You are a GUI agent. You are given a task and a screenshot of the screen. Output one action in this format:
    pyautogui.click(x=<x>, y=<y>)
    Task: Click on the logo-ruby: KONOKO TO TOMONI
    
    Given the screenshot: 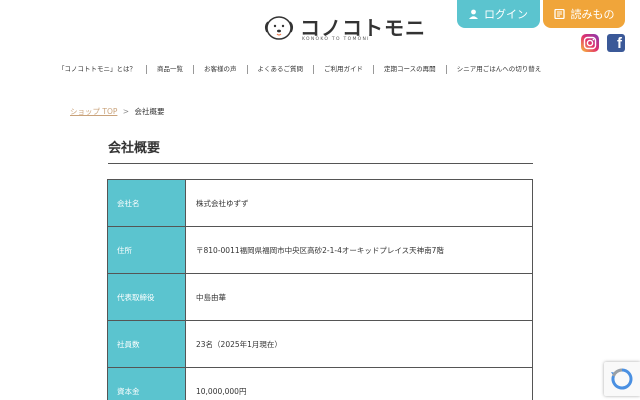 What is the action you would take?
    pyautogui.click(x=336, y=39)
    